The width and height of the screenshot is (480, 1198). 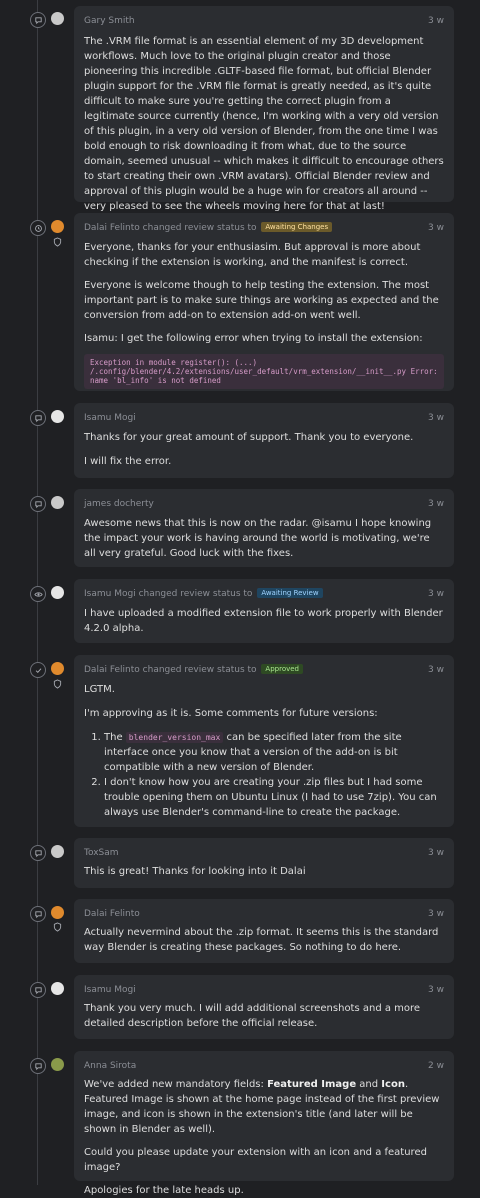 What do you see at coordinates (282, 669) in the screenshot?
I see `status-badge: Approved` at bounding box center [282, 669].